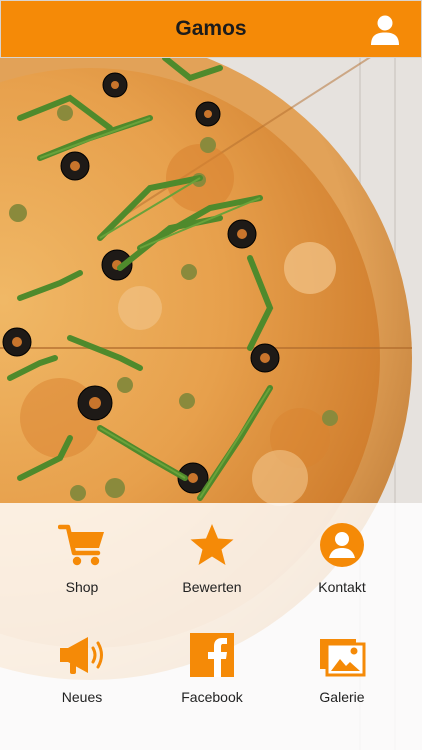 This screenshot has height=750, width=422. I want to click on user-icon, so click(385, 30).